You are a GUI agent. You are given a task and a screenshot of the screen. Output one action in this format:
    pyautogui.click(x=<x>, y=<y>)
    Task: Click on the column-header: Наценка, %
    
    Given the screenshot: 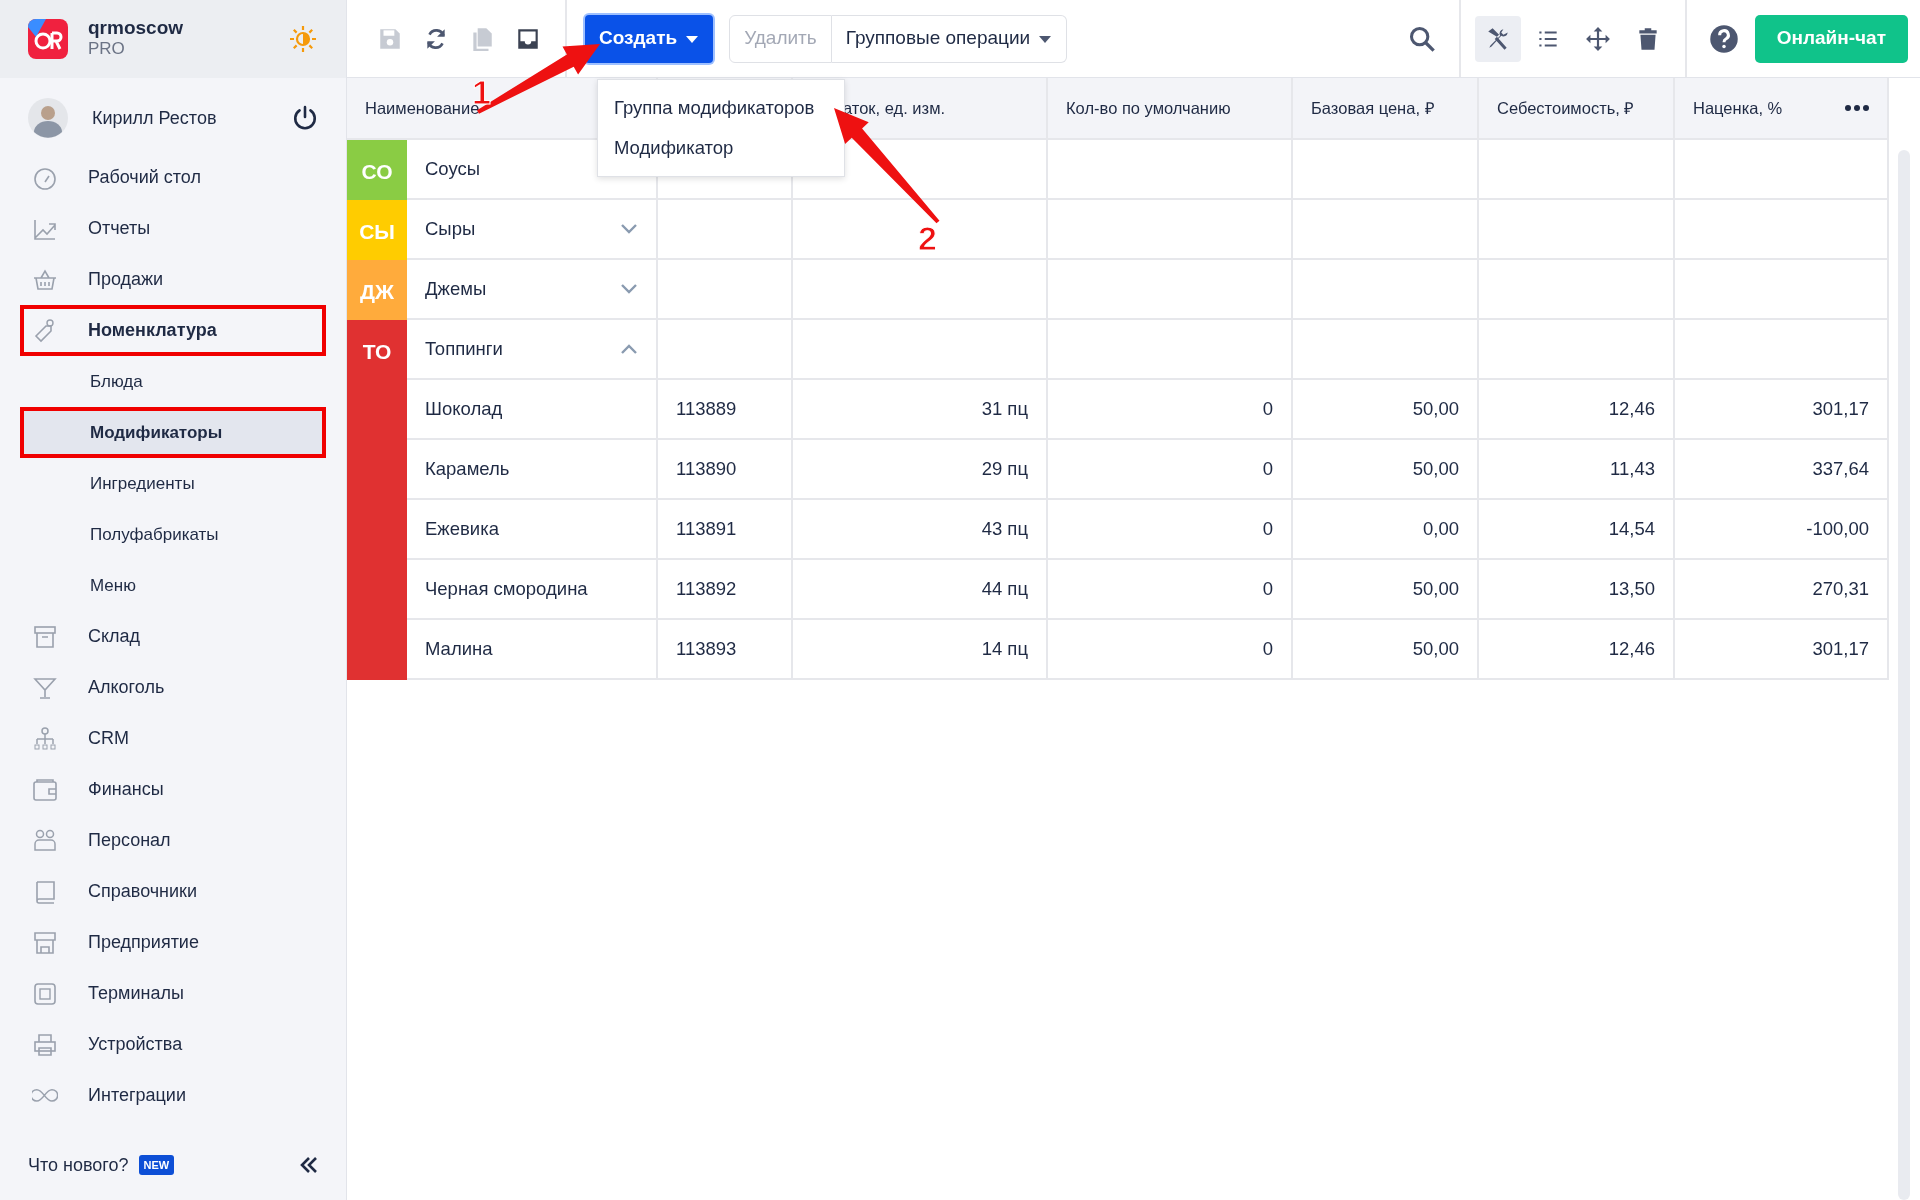 What is the action you would take?
    pyautogui.click(x=1738, y=108)
    